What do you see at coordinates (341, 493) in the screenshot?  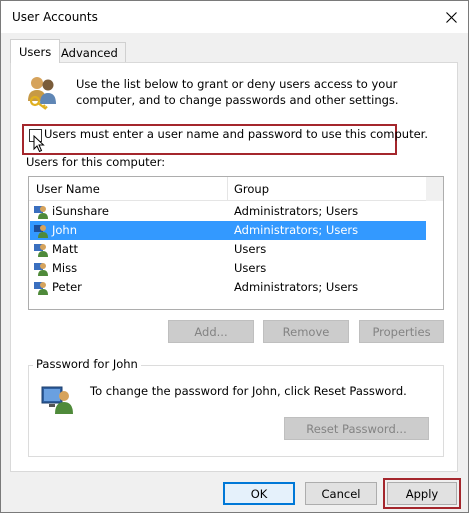 I see `cancel-button: Cancel` at bounding box center [341, 493].